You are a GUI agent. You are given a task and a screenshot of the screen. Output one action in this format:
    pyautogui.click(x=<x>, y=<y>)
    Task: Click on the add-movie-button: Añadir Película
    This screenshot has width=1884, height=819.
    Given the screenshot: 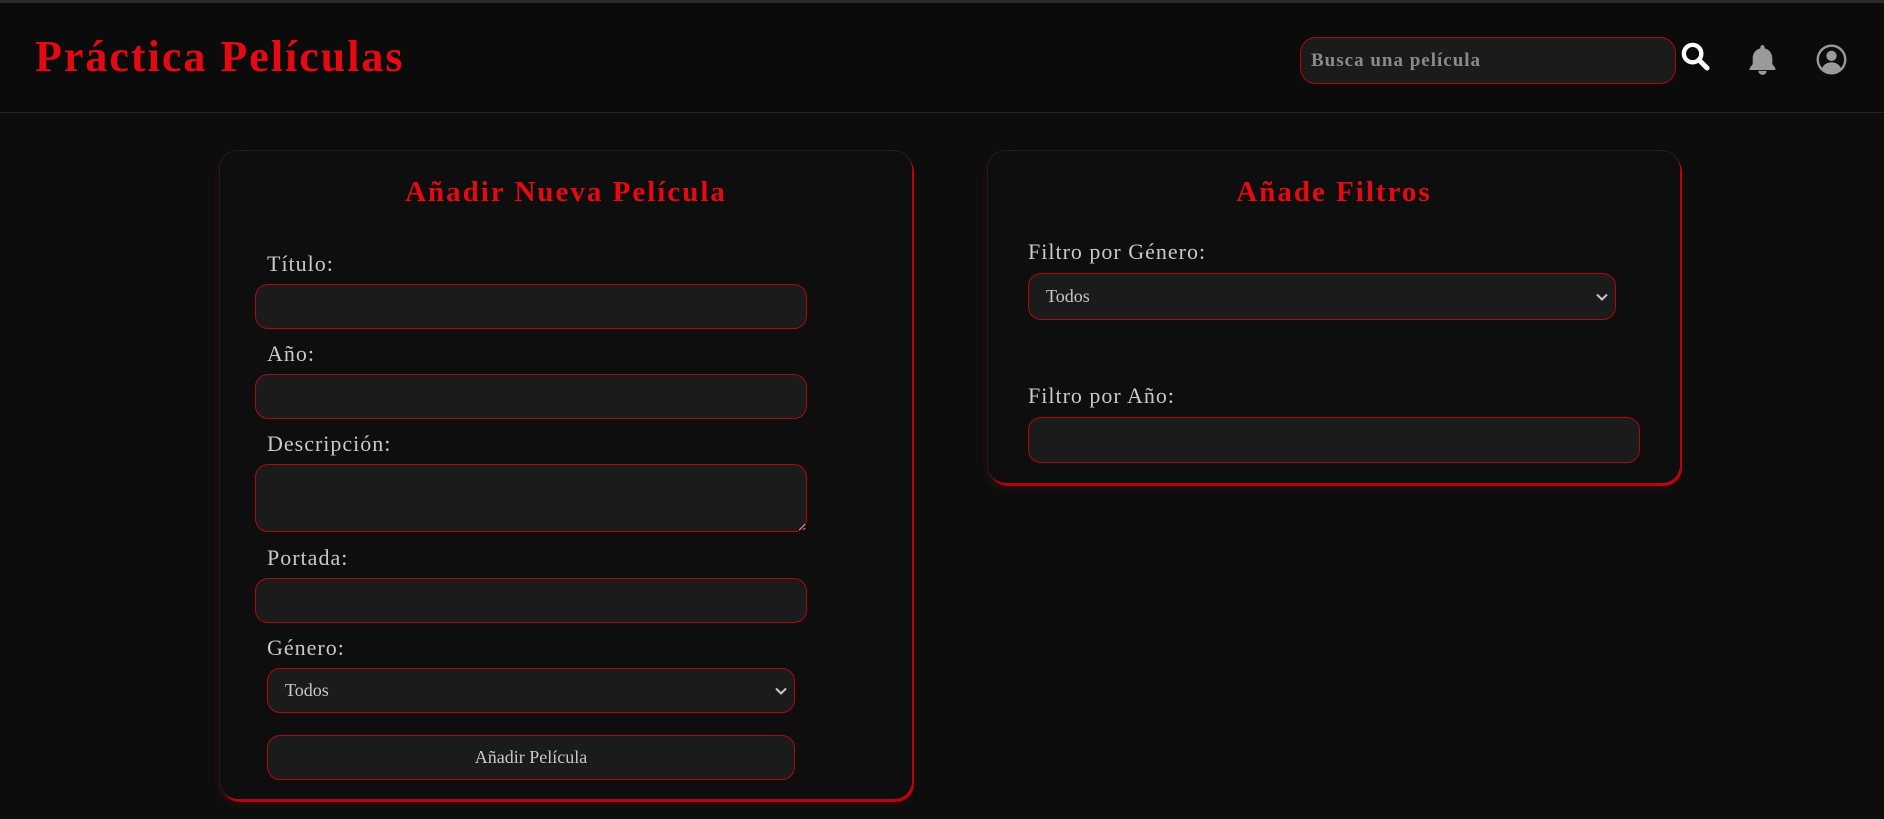 What is the action you would take?
    pyautogui.click(x=531, y=757)
    